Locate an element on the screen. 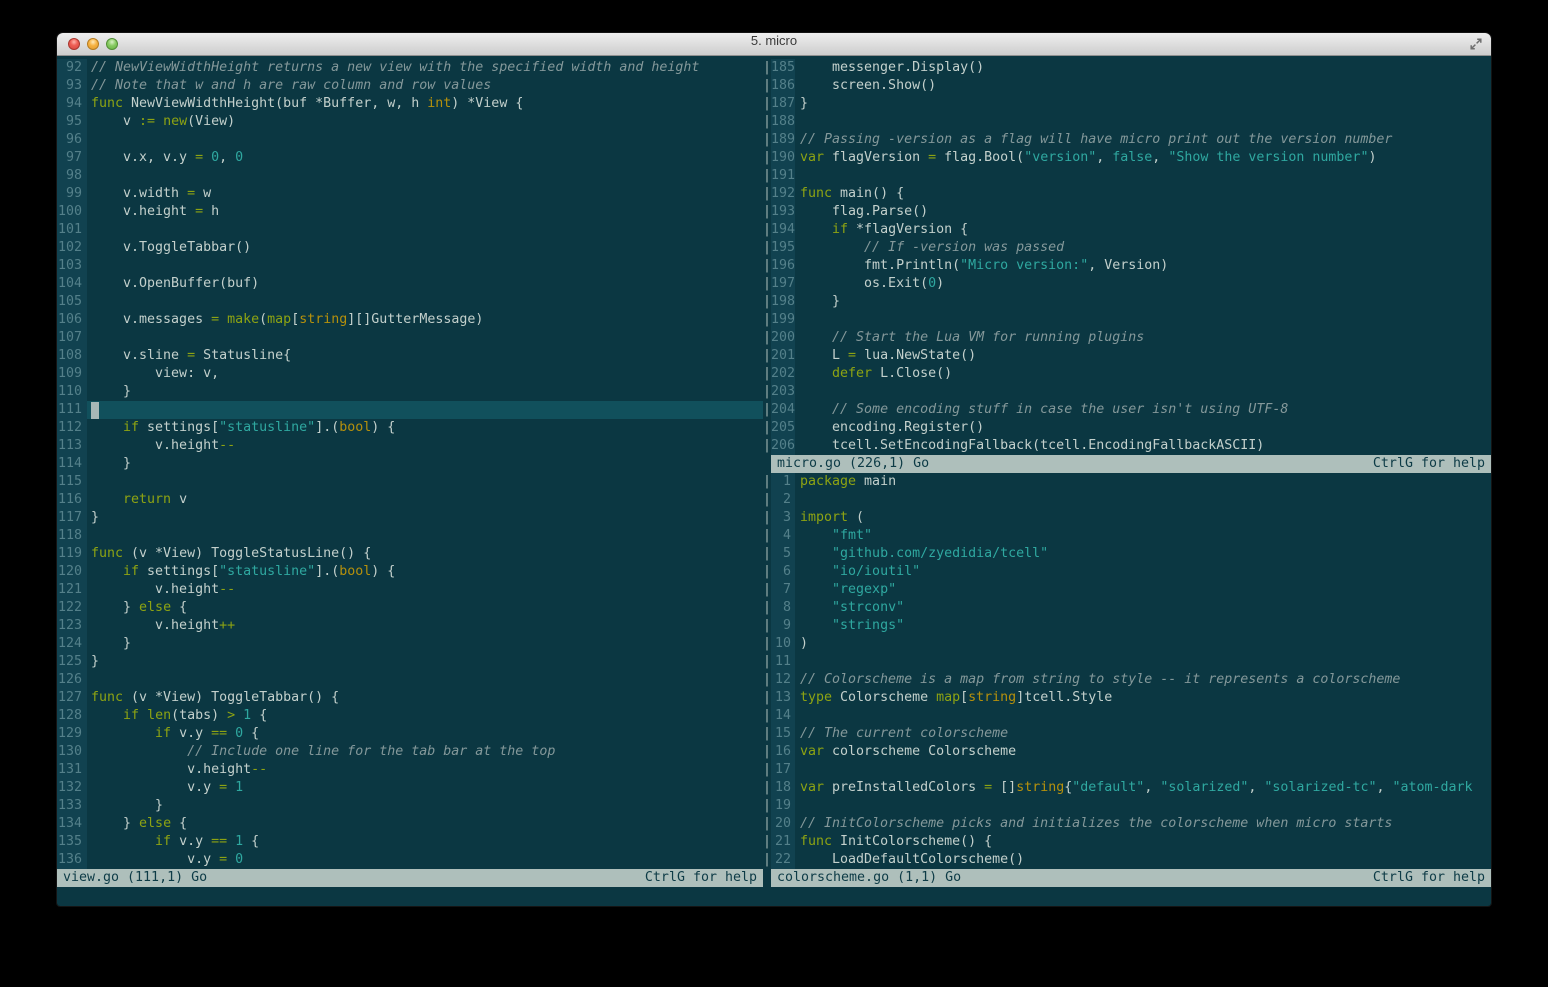  code-line-96: 96 is located at coordinates (410, 140).